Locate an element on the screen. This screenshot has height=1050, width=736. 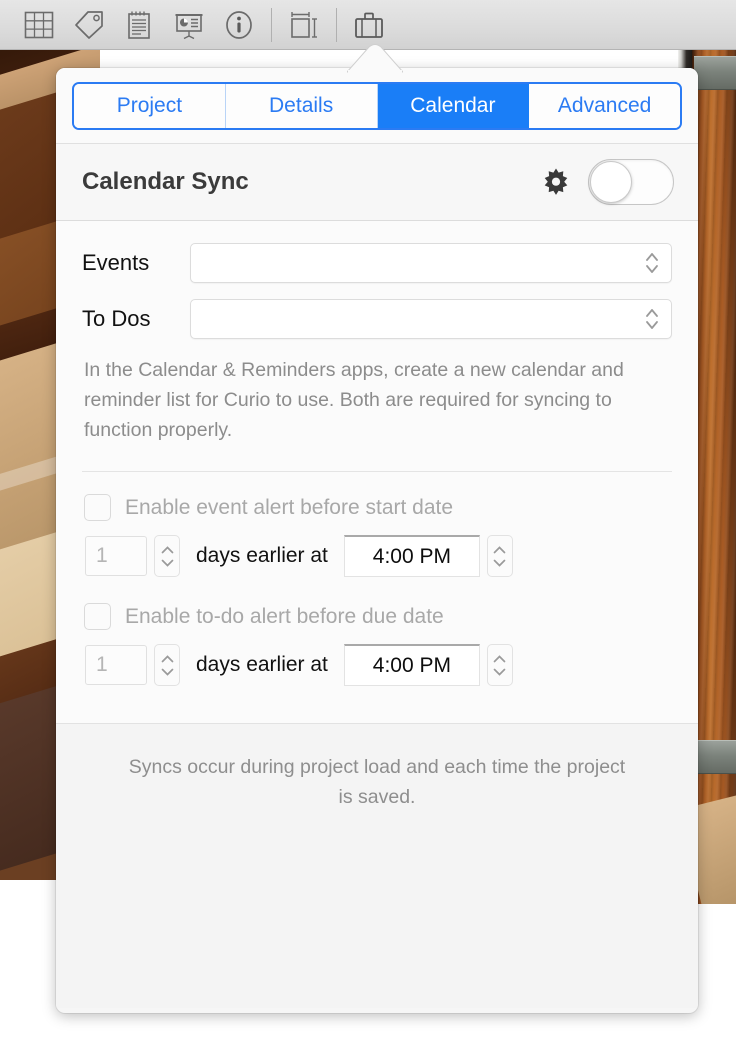
tag-icon is located at coordinates (89, 24).